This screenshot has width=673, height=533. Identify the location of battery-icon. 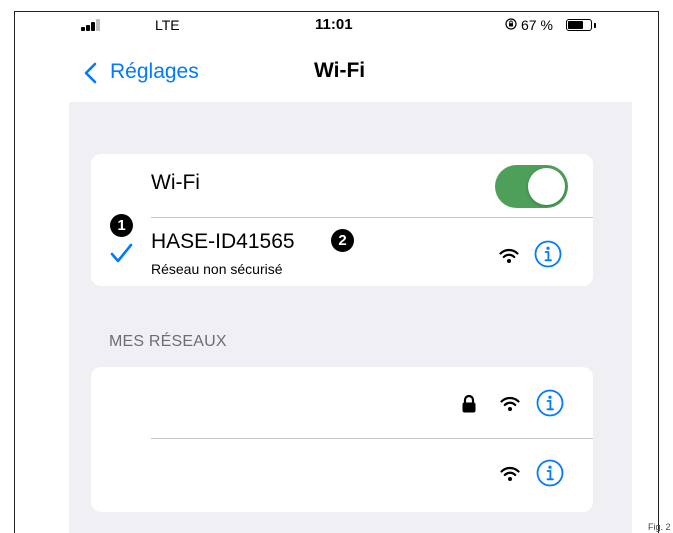
(579, 25).